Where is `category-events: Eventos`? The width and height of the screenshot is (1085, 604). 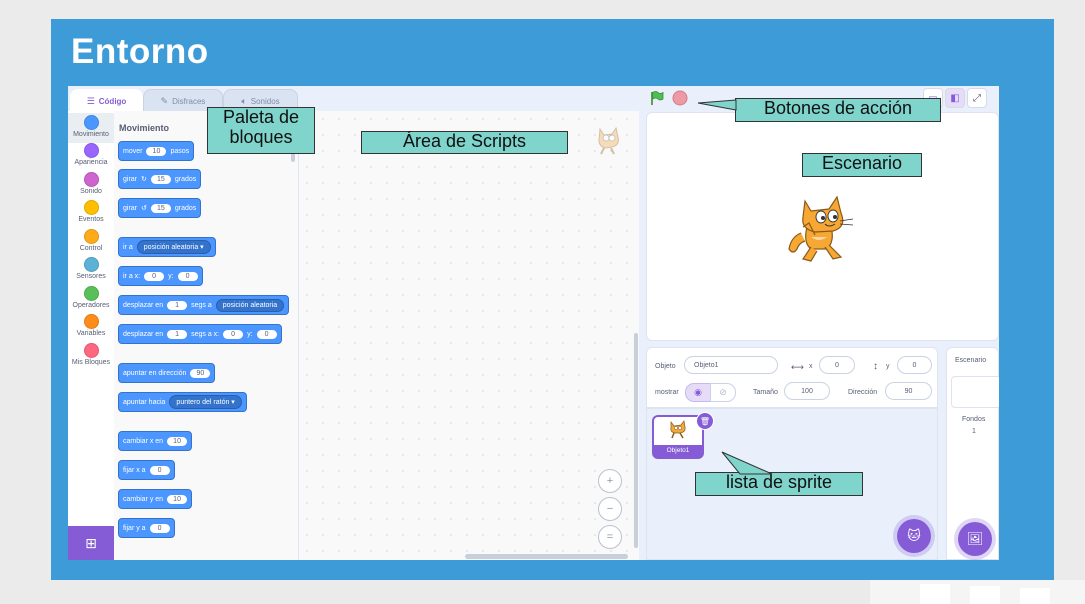
category-events: Eventos is located at coordinates (91, 211).